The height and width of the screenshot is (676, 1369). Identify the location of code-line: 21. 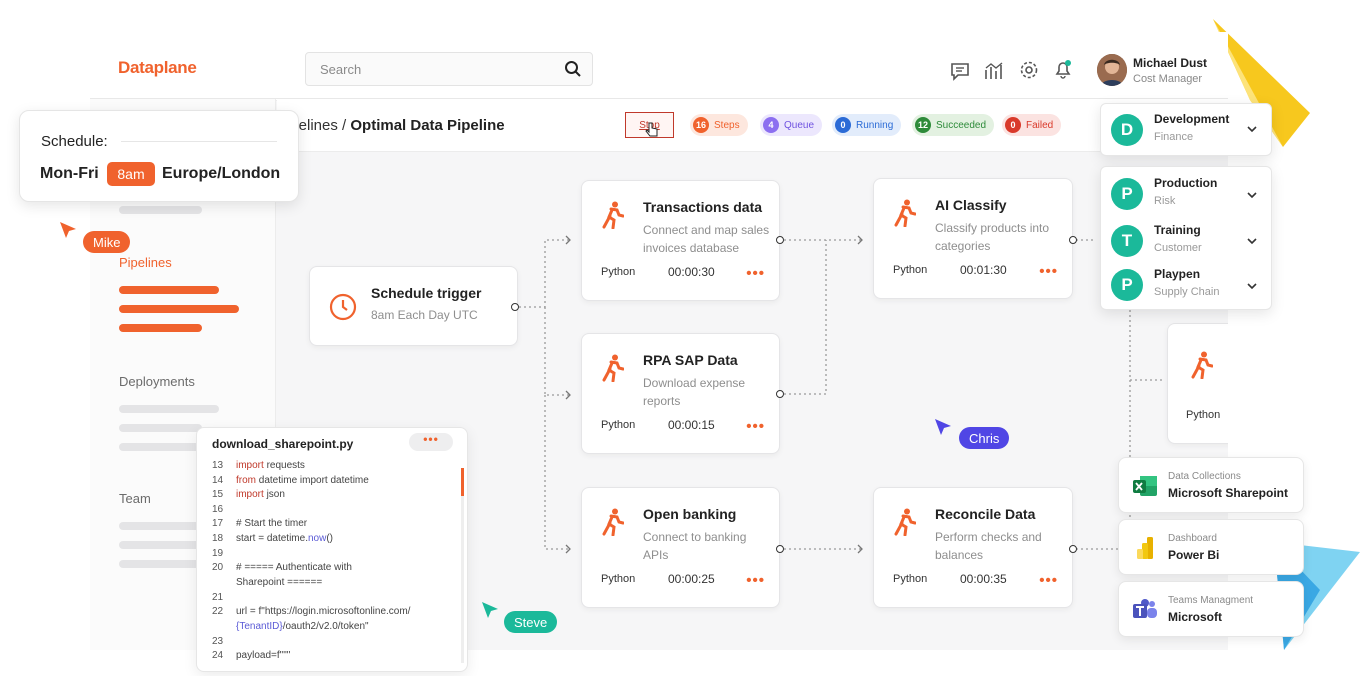
(224, 598).